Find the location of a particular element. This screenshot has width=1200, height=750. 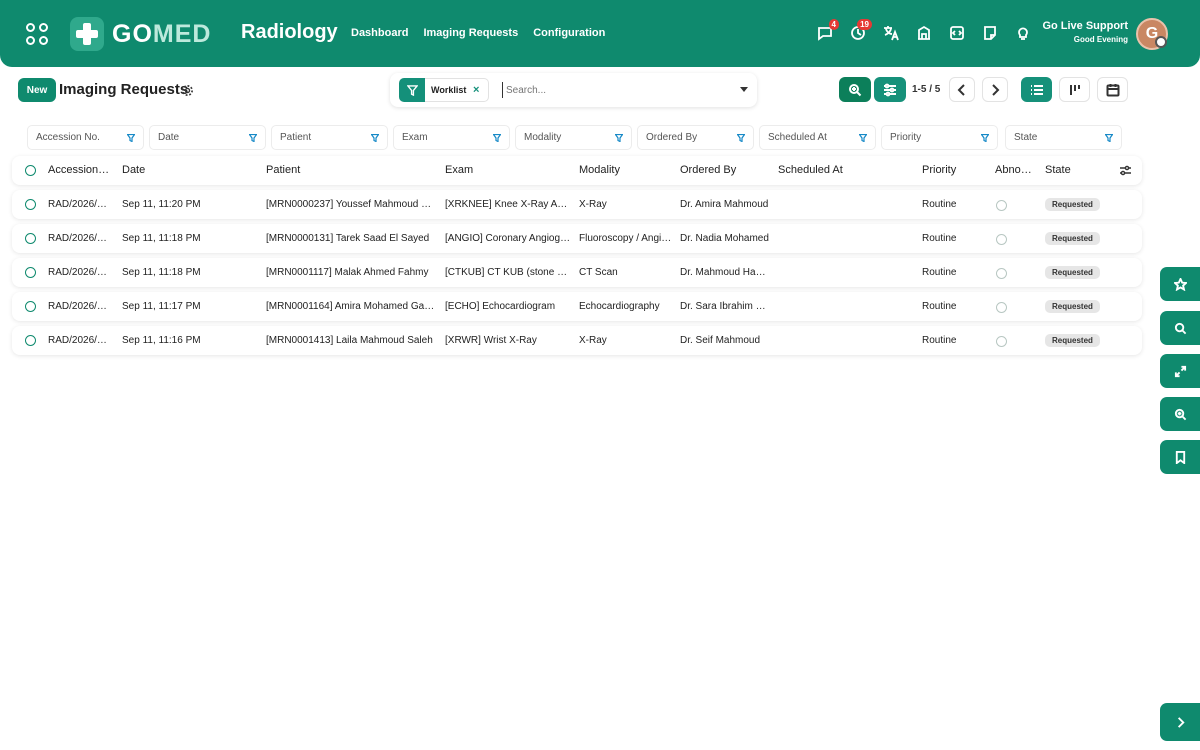

col-exam: Exam is located at coordinates (505, 170).